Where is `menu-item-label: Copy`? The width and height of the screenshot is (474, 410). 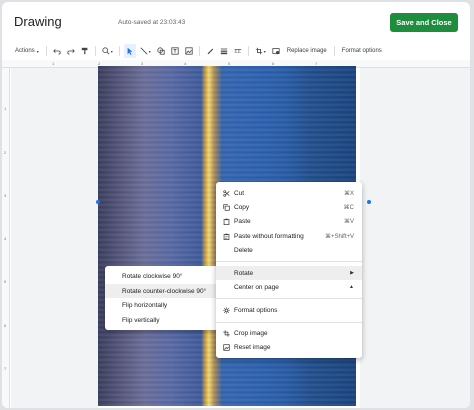
menu-item-label: Copy is located at coordinates (242, 207).